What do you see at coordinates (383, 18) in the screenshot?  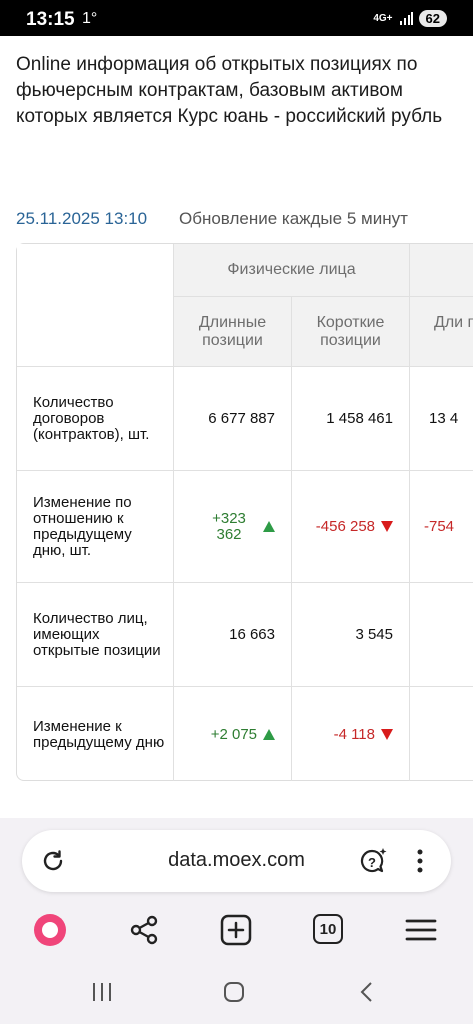 I see `network-type-icon: 4G+` at bounding box center [383, 18].